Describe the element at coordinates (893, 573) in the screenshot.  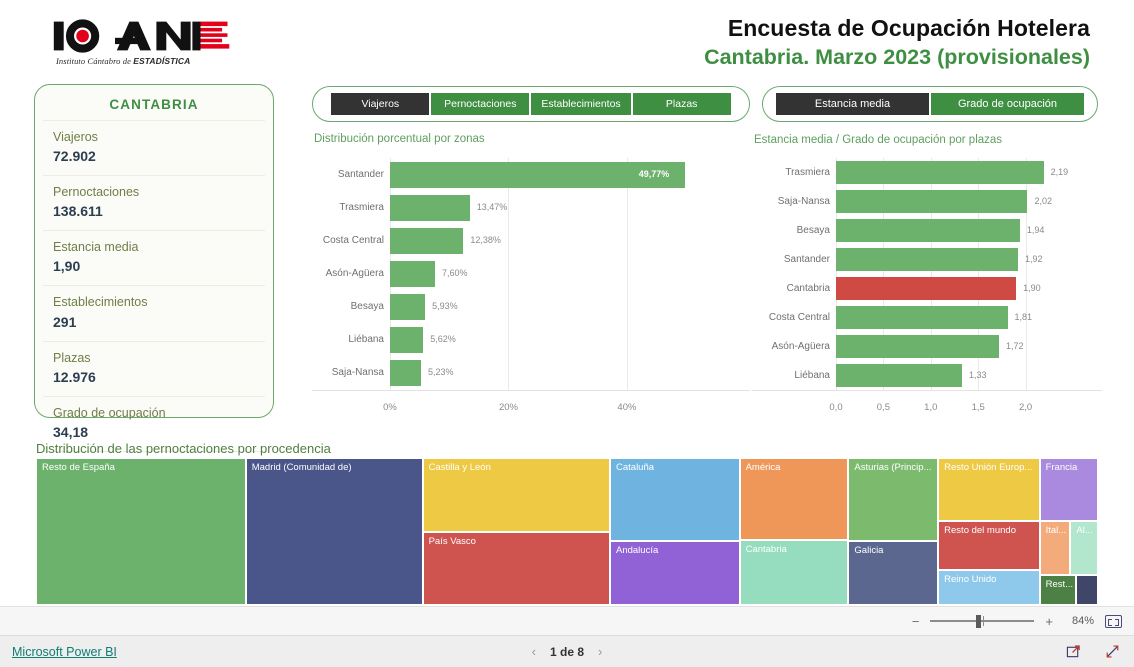
I see `treemap-tile: Galicia` at that location.